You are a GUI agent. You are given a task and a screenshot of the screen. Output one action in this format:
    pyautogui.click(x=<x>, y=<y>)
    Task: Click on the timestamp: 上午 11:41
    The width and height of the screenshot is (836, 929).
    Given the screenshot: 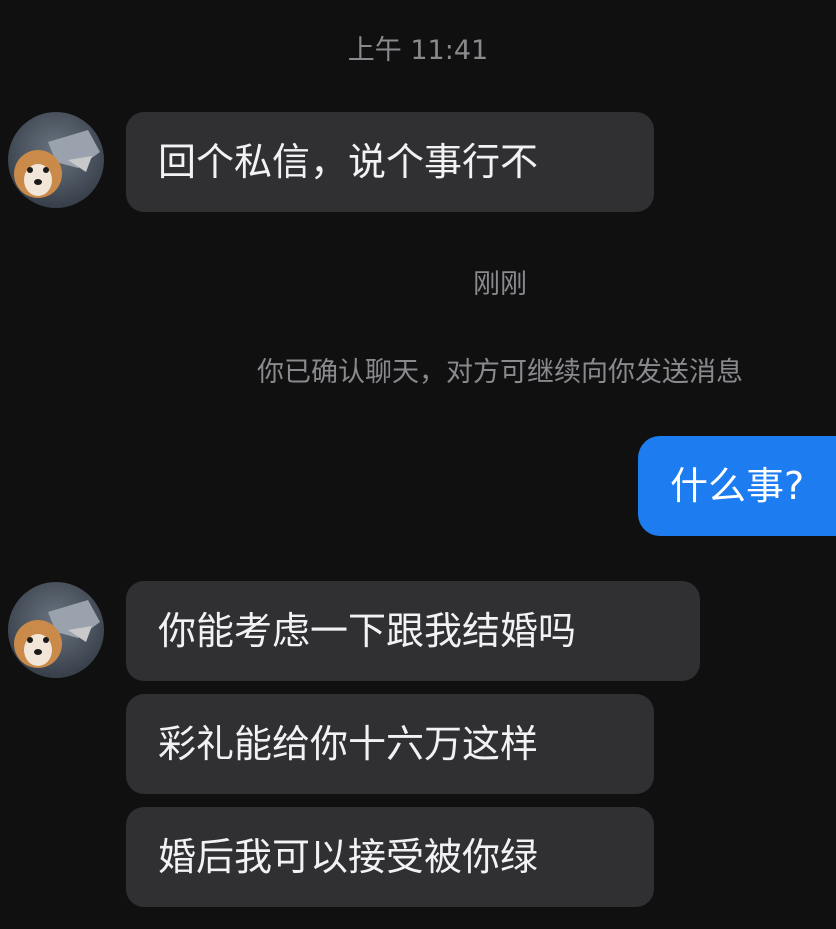 What is the action you would take?
    pyautogui.click(x=418, y=50)
    